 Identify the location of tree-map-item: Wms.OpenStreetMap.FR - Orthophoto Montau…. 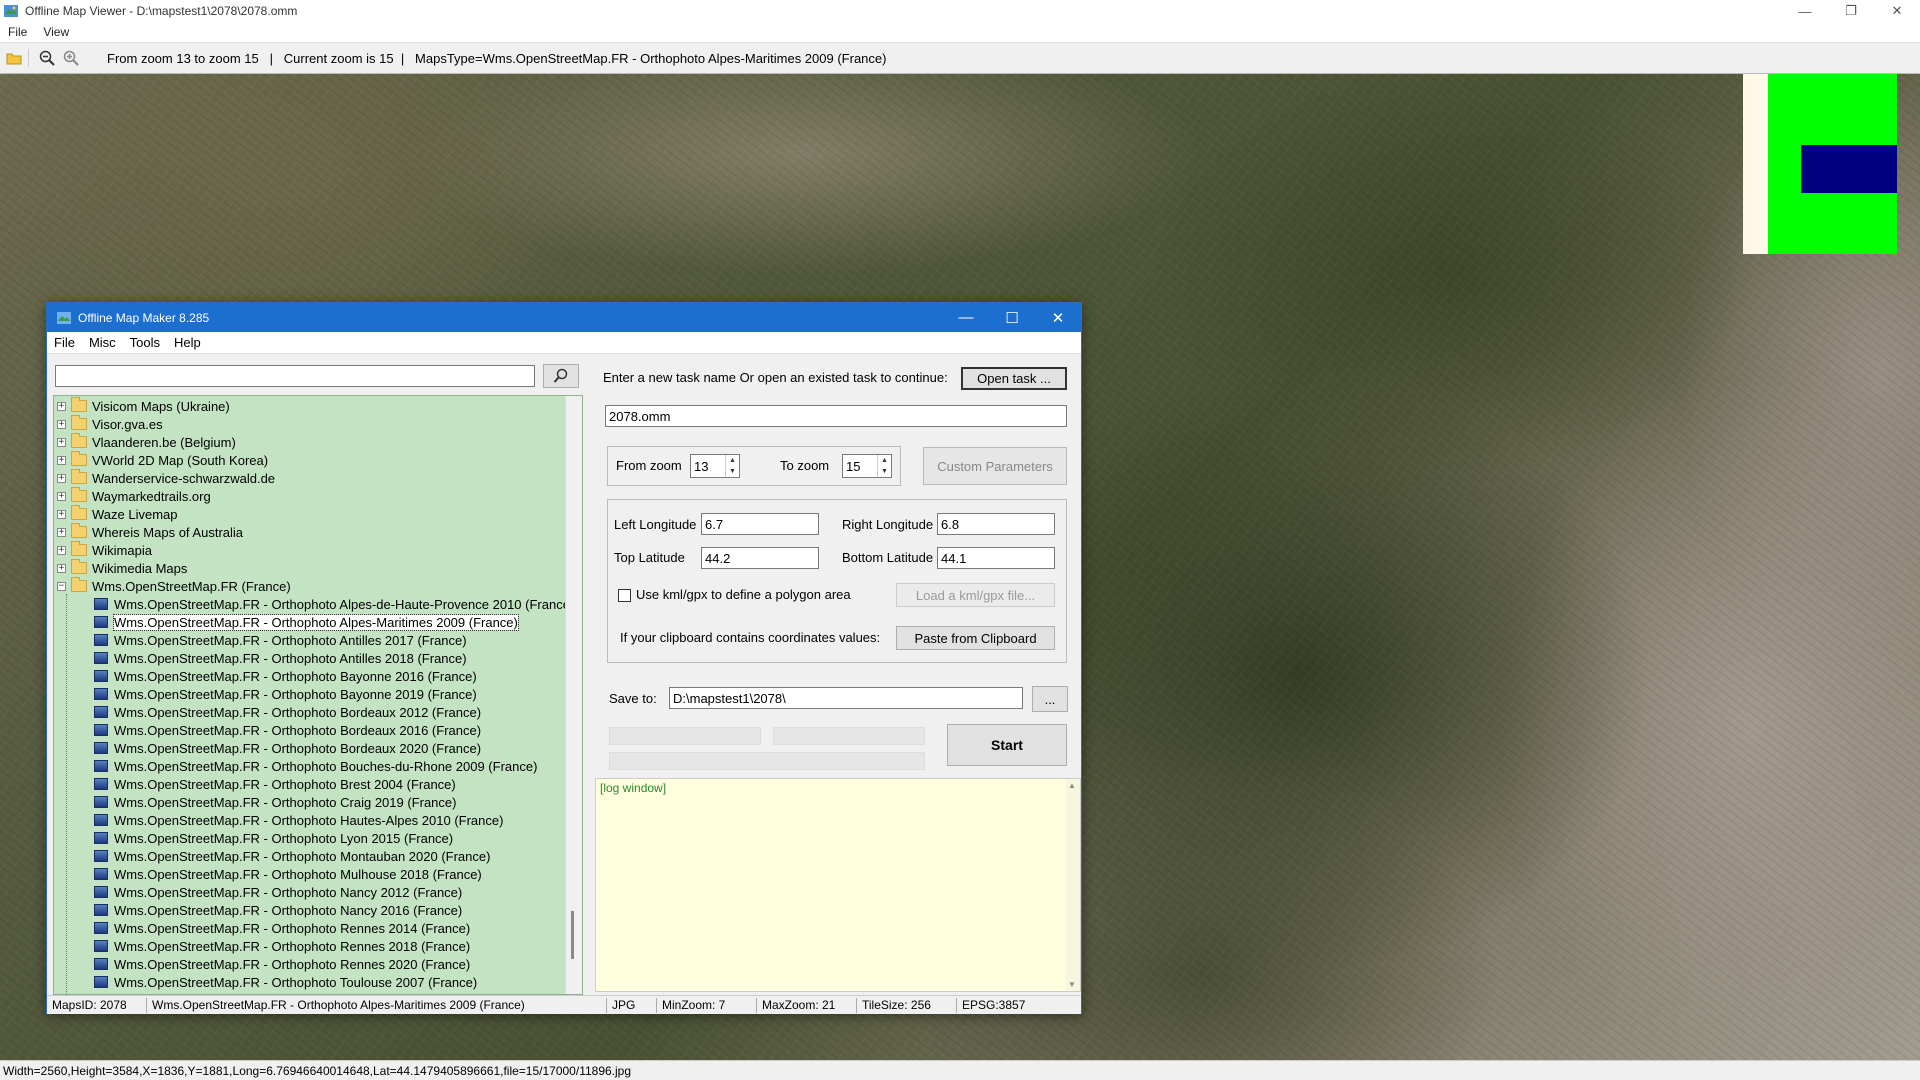
(292, 856).